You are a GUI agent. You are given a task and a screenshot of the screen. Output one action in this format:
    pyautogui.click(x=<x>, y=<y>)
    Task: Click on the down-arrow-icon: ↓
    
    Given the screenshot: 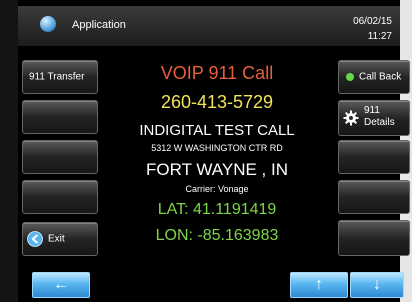 What is the action you would take?
    pyautogui.click(x=377, y=284)
    